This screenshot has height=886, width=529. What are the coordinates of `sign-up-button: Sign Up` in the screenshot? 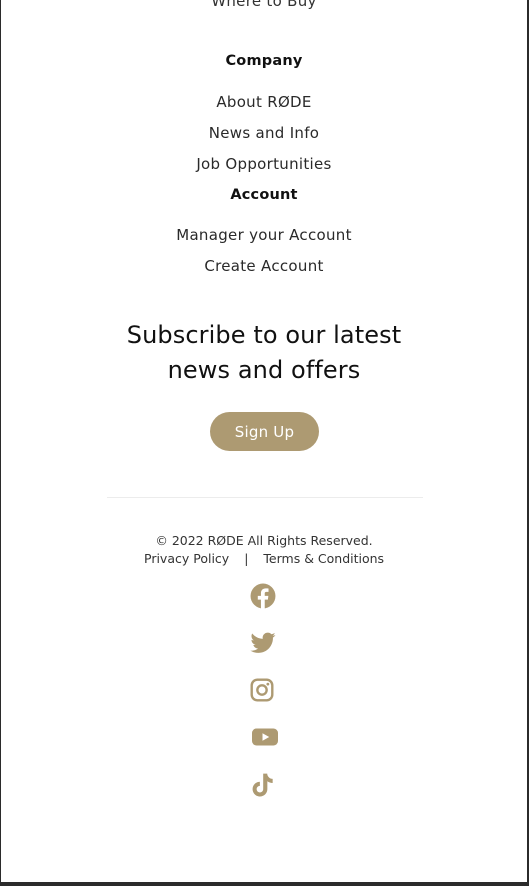 It's located at (264, 431).